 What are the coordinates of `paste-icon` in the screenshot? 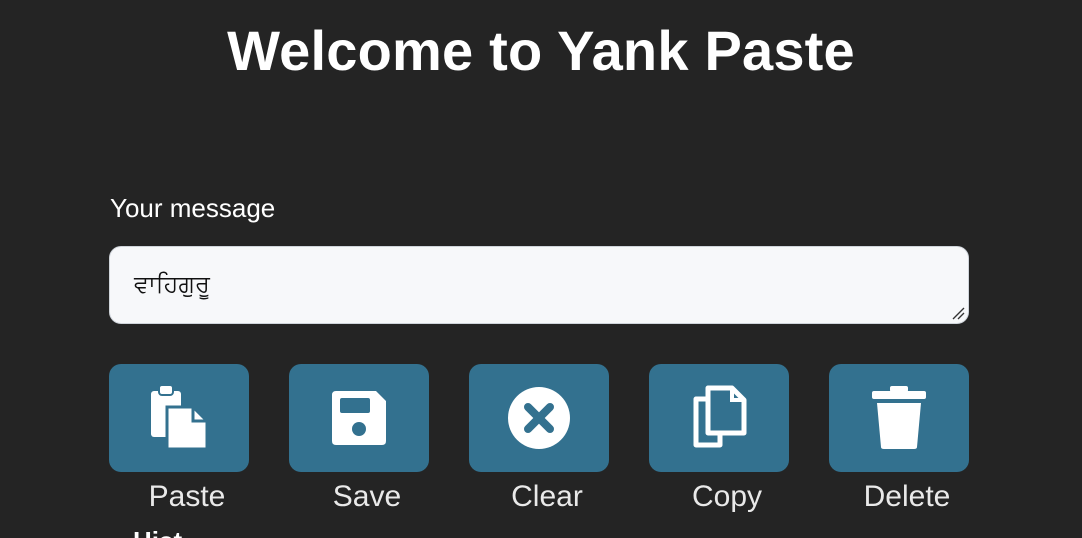 It's located at (180, 418).